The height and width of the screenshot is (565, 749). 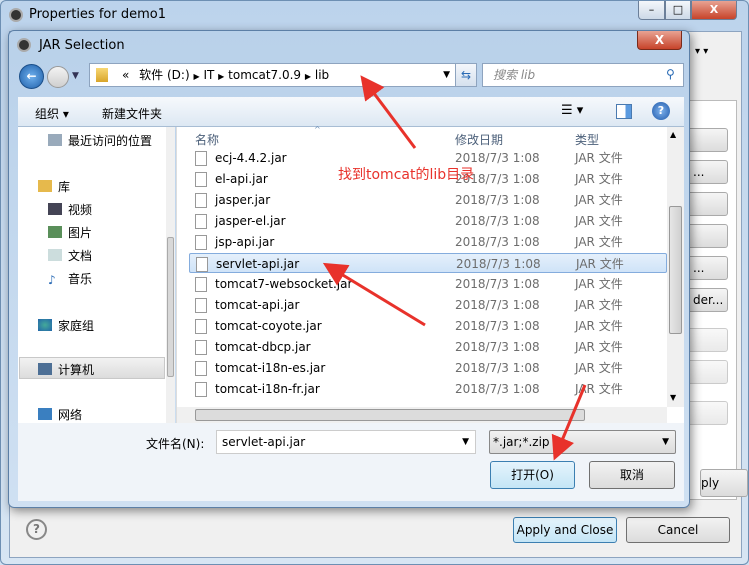 I want to click on arrow-to-open, so click(x=569, y=422).